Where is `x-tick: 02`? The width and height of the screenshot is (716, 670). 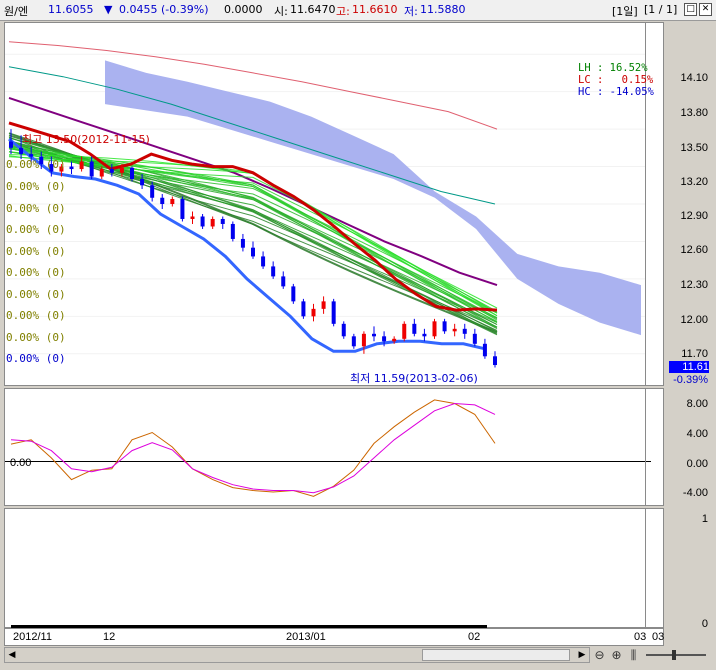 x-tick: 02 is located at coordinates (474, 637).